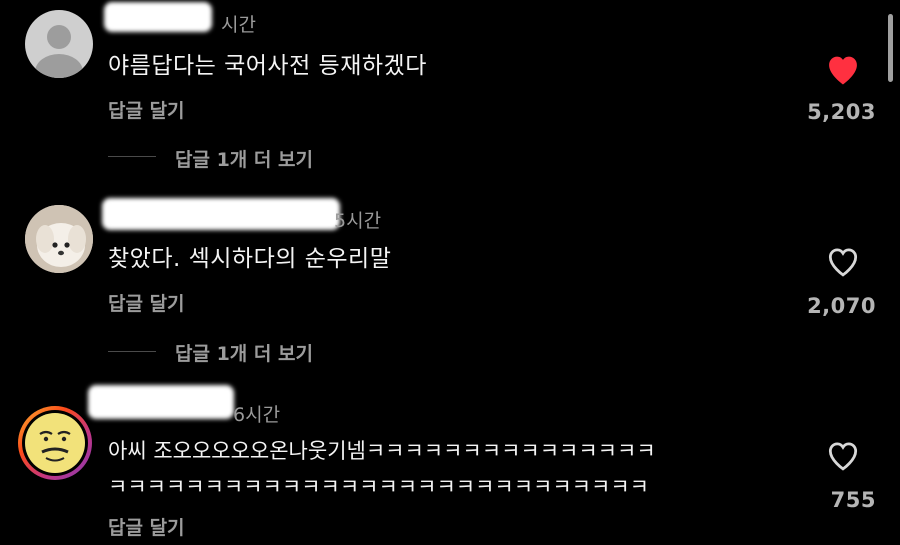 Image resolution: width=900 pixels, height=545 pixels. What do you see at coordinates (843, 69) in the screenshot?
I see `heart-filled-icon` at bounding box center [843, 69].